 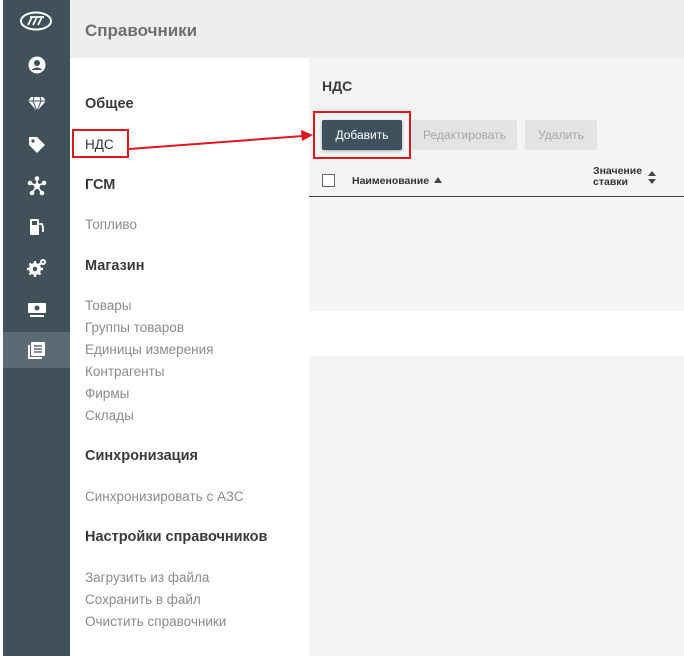 What do you see at coordinates (149, 349) in the screenshot?
I see `menu-item-units: Единицы измерения` at bounding box center [149, 349].